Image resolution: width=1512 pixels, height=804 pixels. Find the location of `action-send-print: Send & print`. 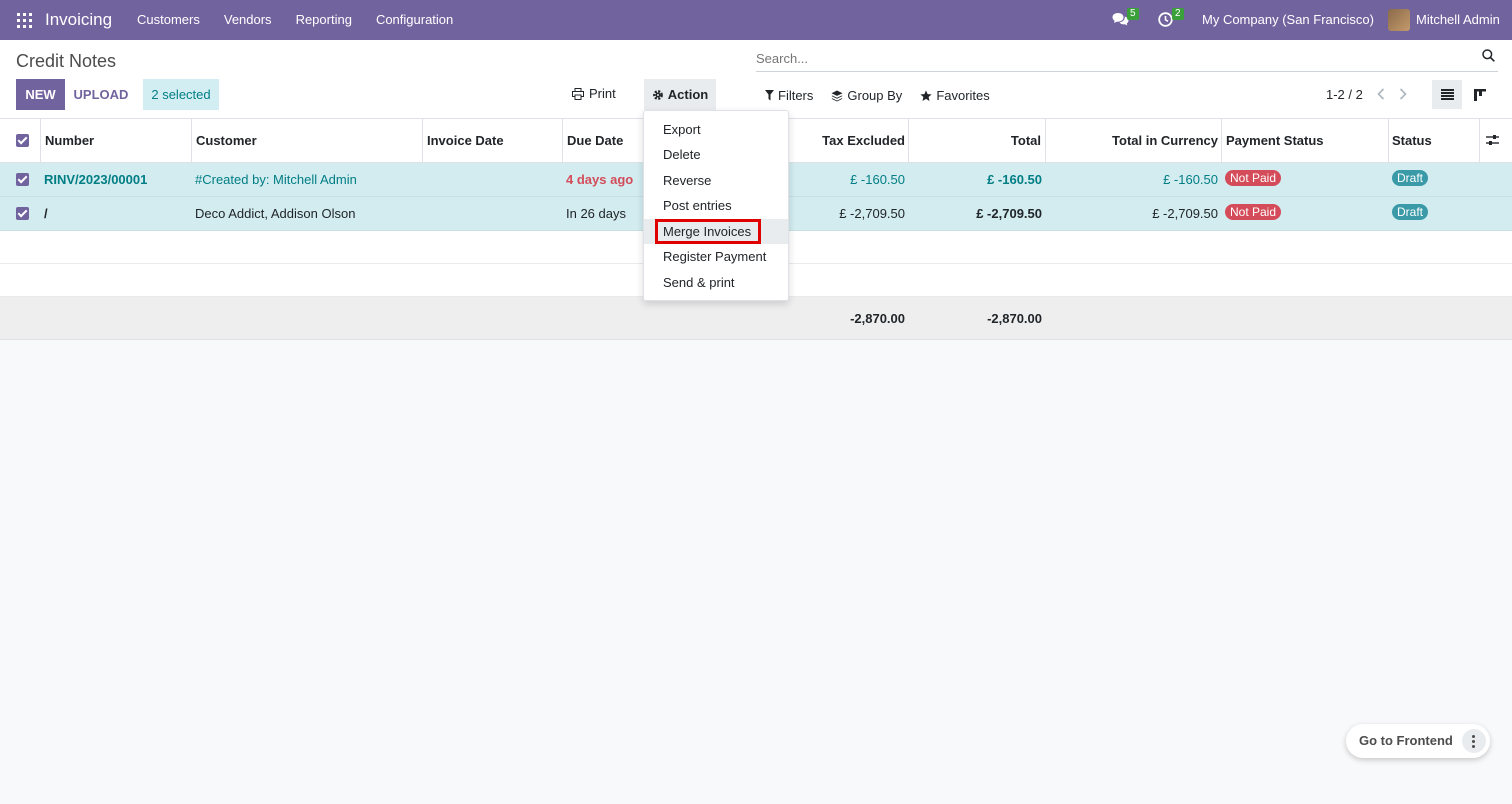

action-send-print: Send & print is located at coordinates (716, 282).